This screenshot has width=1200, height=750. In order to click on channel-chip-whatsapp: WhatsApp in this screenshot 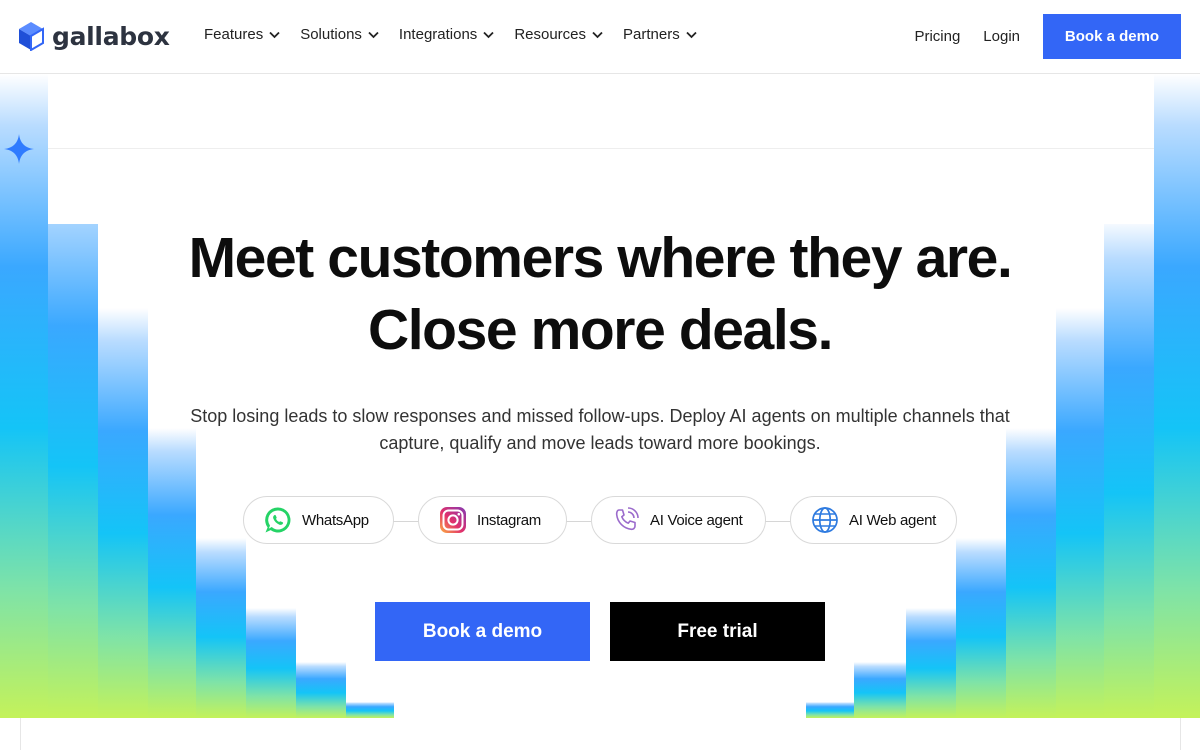, I will do `click(318, 520)`.